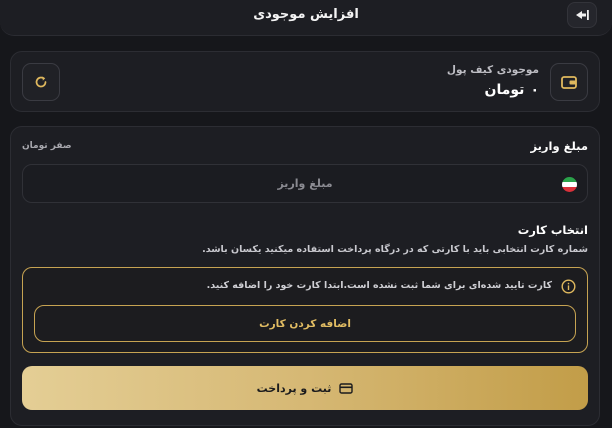 The width and height of the screenshot is (612, 428). I want to click on exit-arrow-icon, so click(582, 15).